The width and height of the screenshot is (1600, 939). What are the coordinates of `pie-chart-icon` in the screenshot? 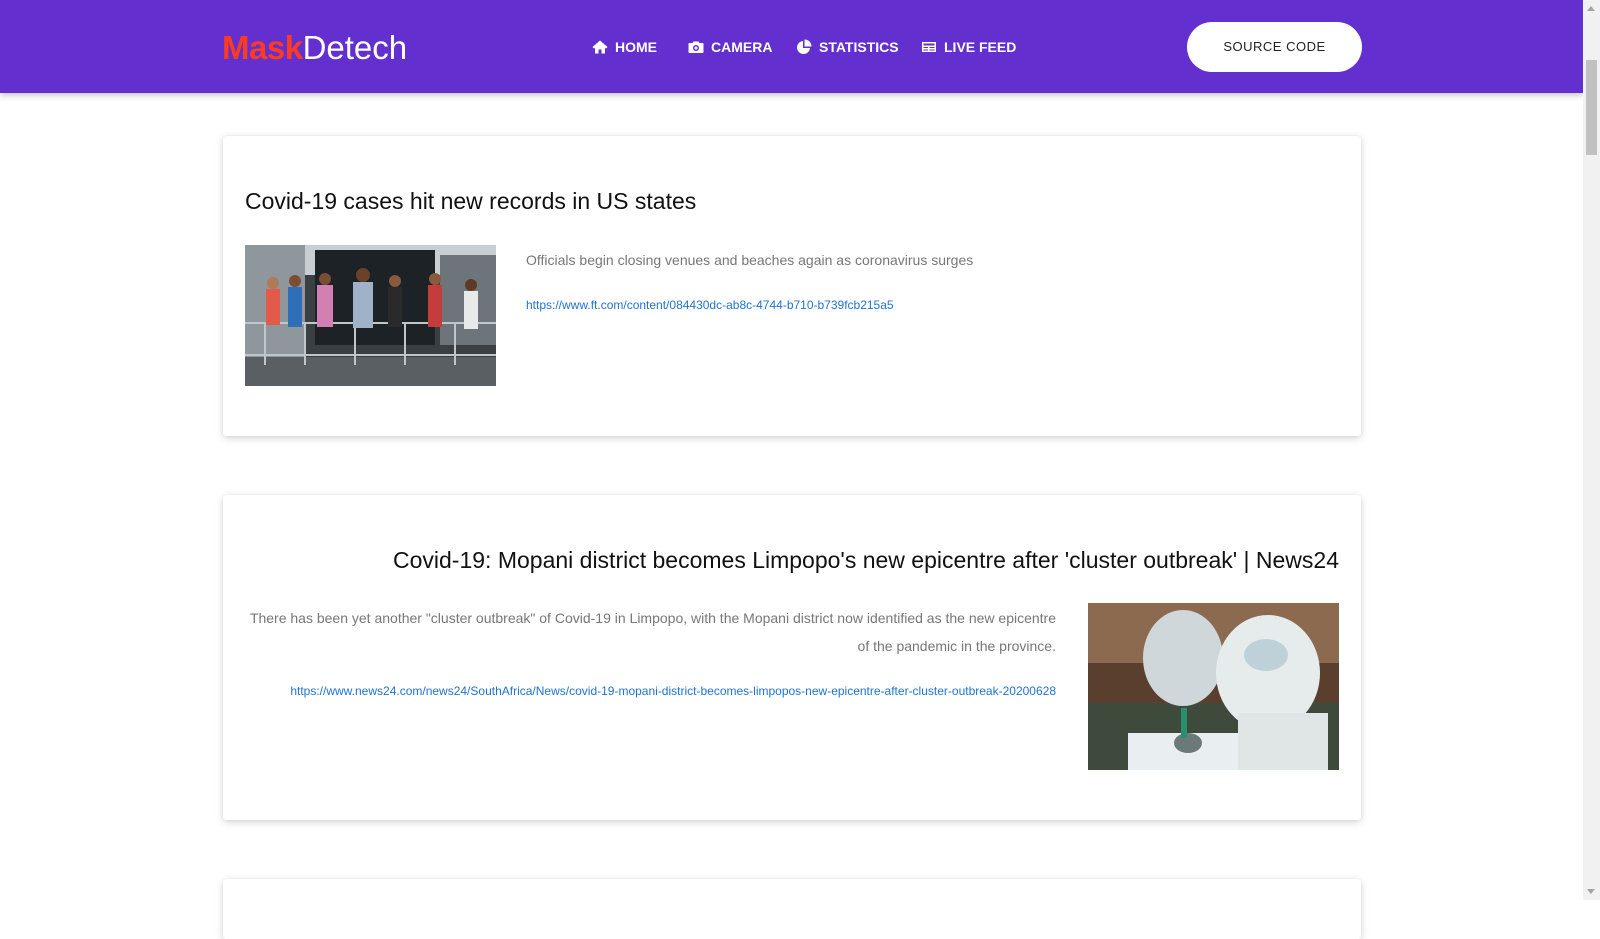 It's located at (804, 46).